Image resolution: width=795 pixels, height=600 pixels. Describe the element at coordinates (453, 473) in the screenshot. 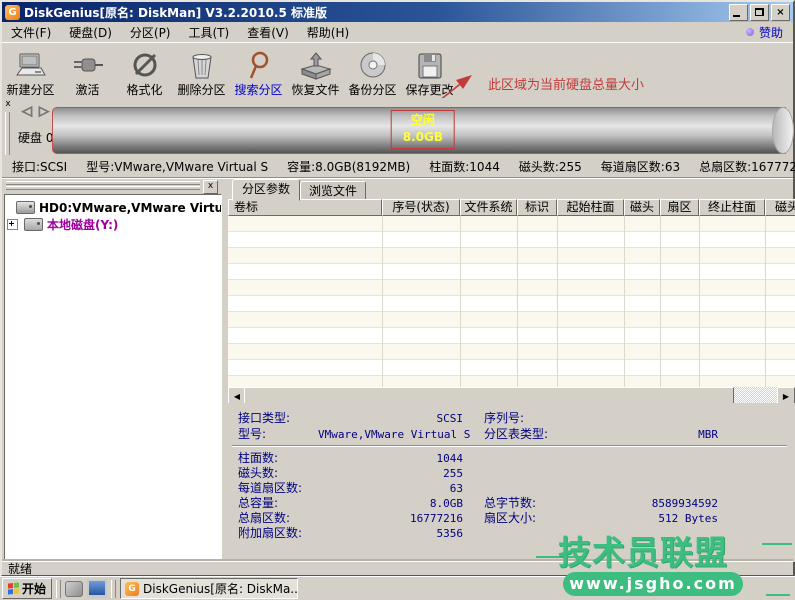

I see `detail-value: 255` at that location.